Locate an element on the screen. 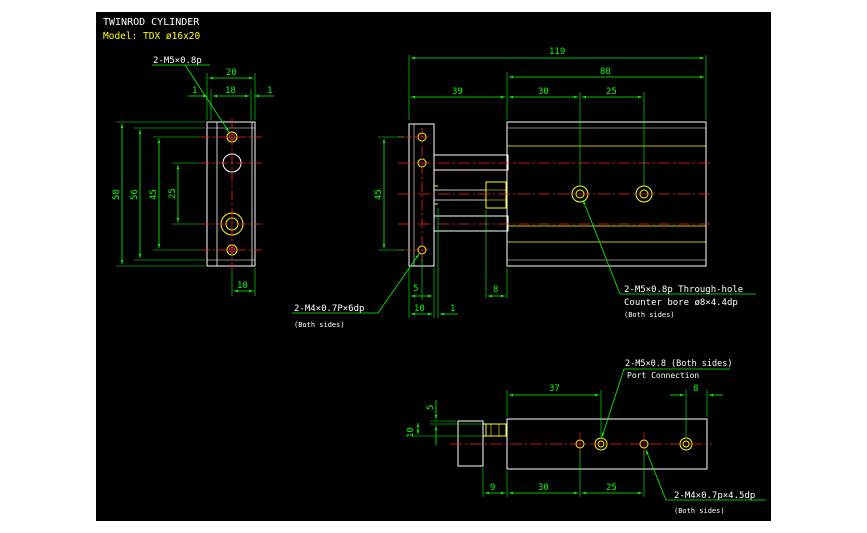 This screenshot has height=533, width=867. front-dim-30: 30 is located at coordinates (543, 92).